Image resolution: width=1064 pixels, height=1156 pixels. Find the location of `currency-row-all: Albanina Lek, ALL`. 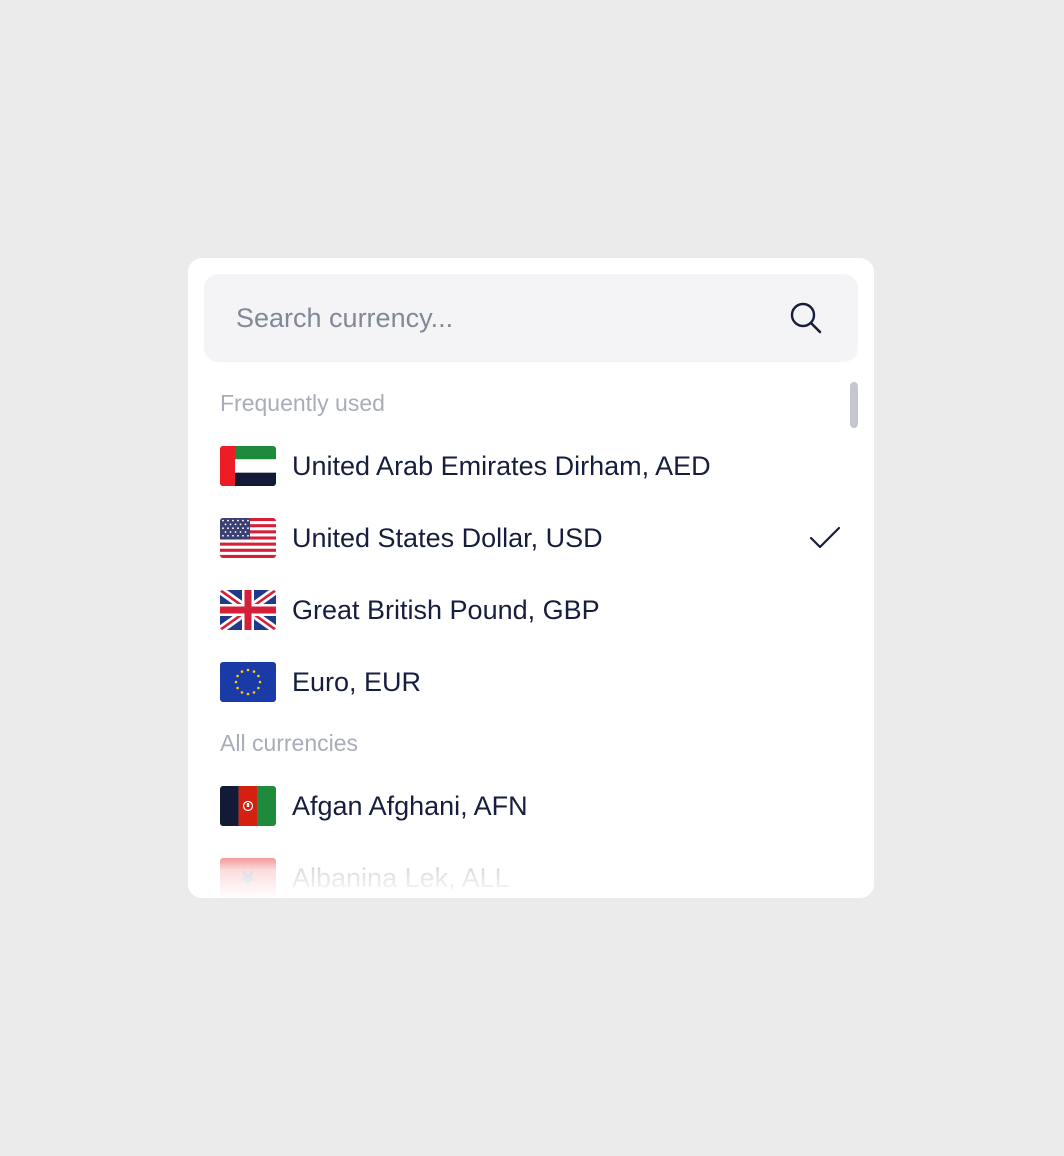

currency-row-all: Albanina Lek, ALL is located at coordinates (531, 870).